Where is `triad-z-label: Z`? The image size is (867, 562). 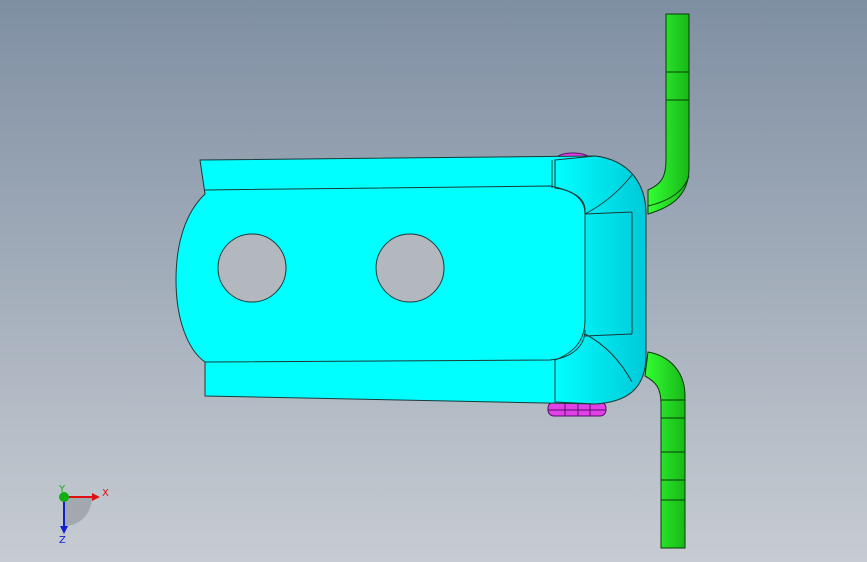 triad-z-label: Z is located at coordinates (62, 540).